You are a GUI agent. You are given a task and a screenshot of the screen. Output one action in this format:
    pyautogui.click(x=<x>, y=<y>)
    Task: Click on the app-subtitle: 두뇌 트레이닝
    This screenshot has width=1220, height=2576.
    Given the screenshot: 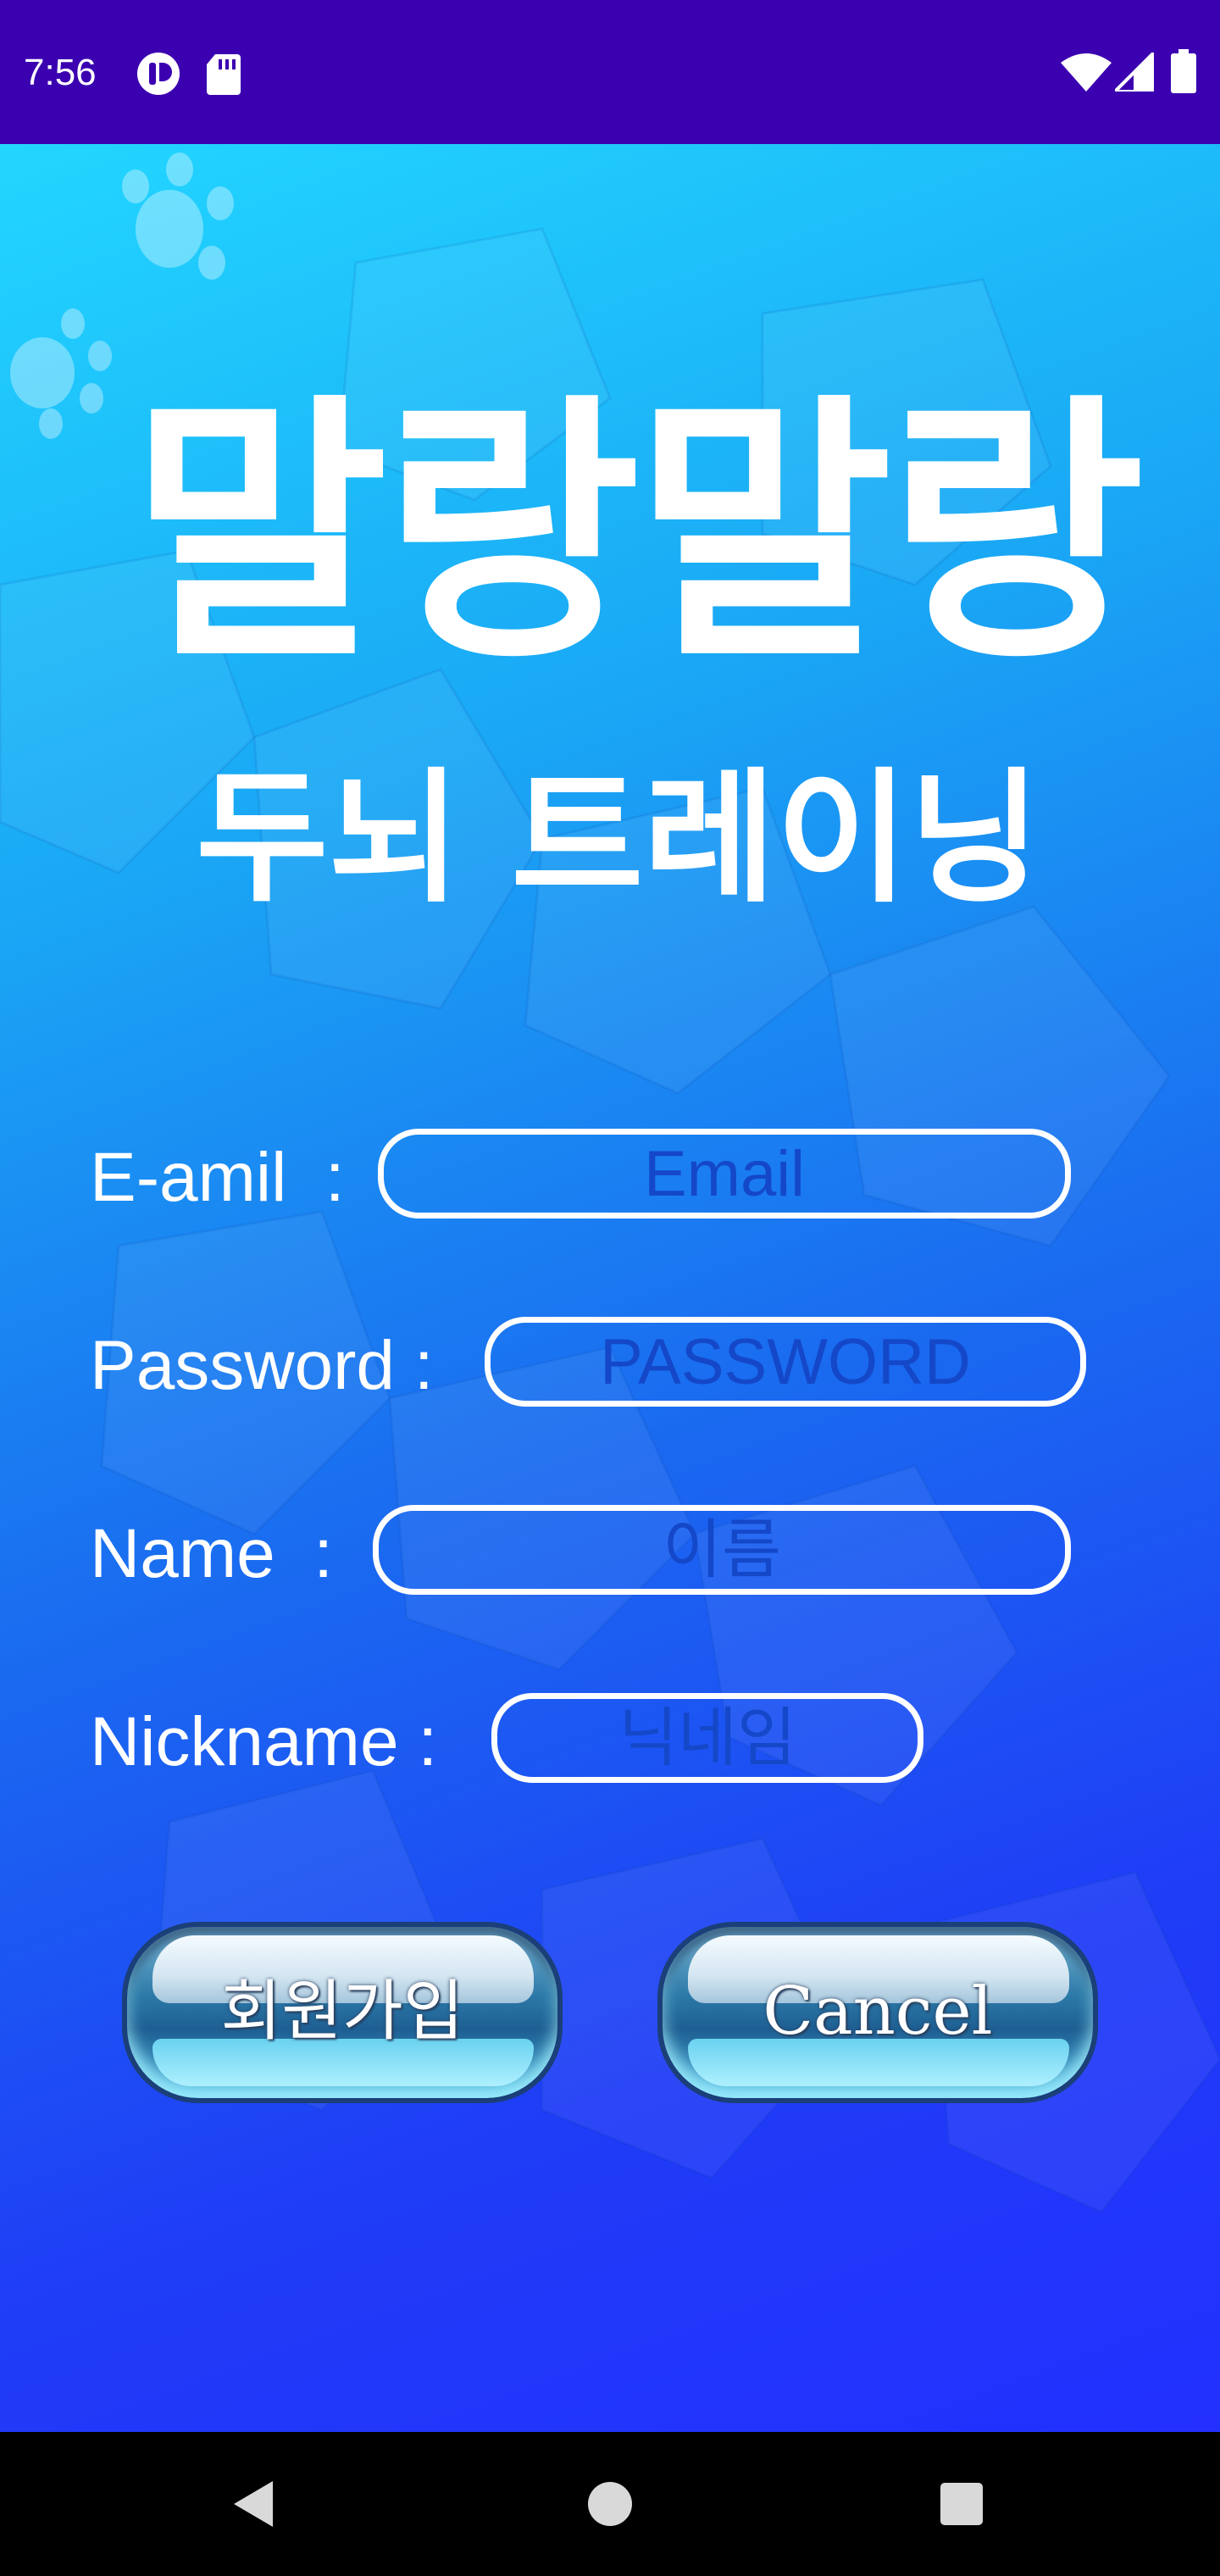 What is the action you would take?
    pyautogui.click(x=618, y=839)
    